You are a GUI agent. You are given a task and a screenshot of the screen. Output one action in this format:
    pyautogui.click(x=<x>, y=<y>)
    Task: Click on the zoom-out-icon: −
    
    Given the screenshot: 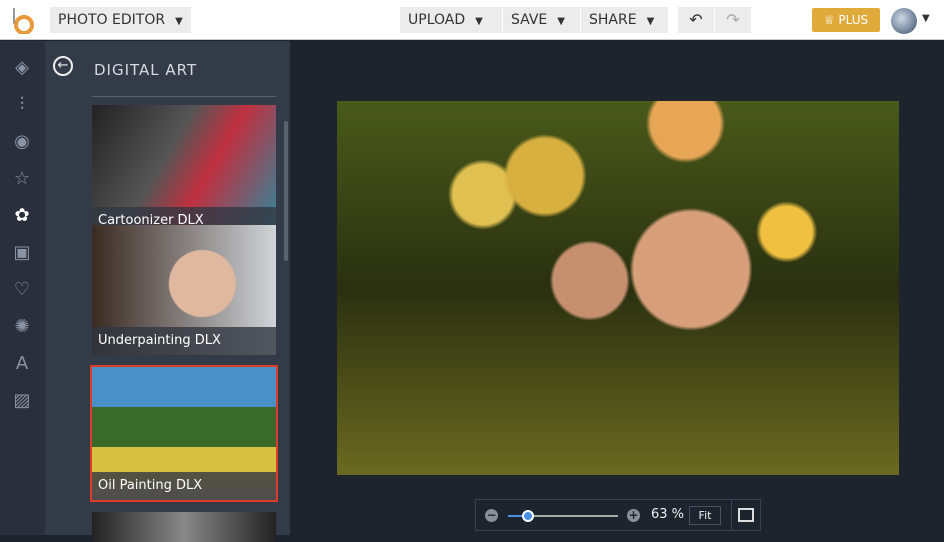 What is the action you would take?
    pyautogui.click(x=491, y=515)
    